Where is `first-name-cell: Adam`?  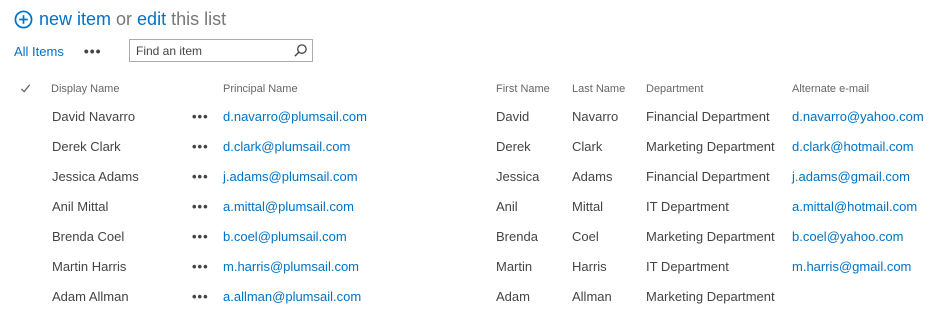
first-name-cell: Adam is located at coordinates (513, 296).